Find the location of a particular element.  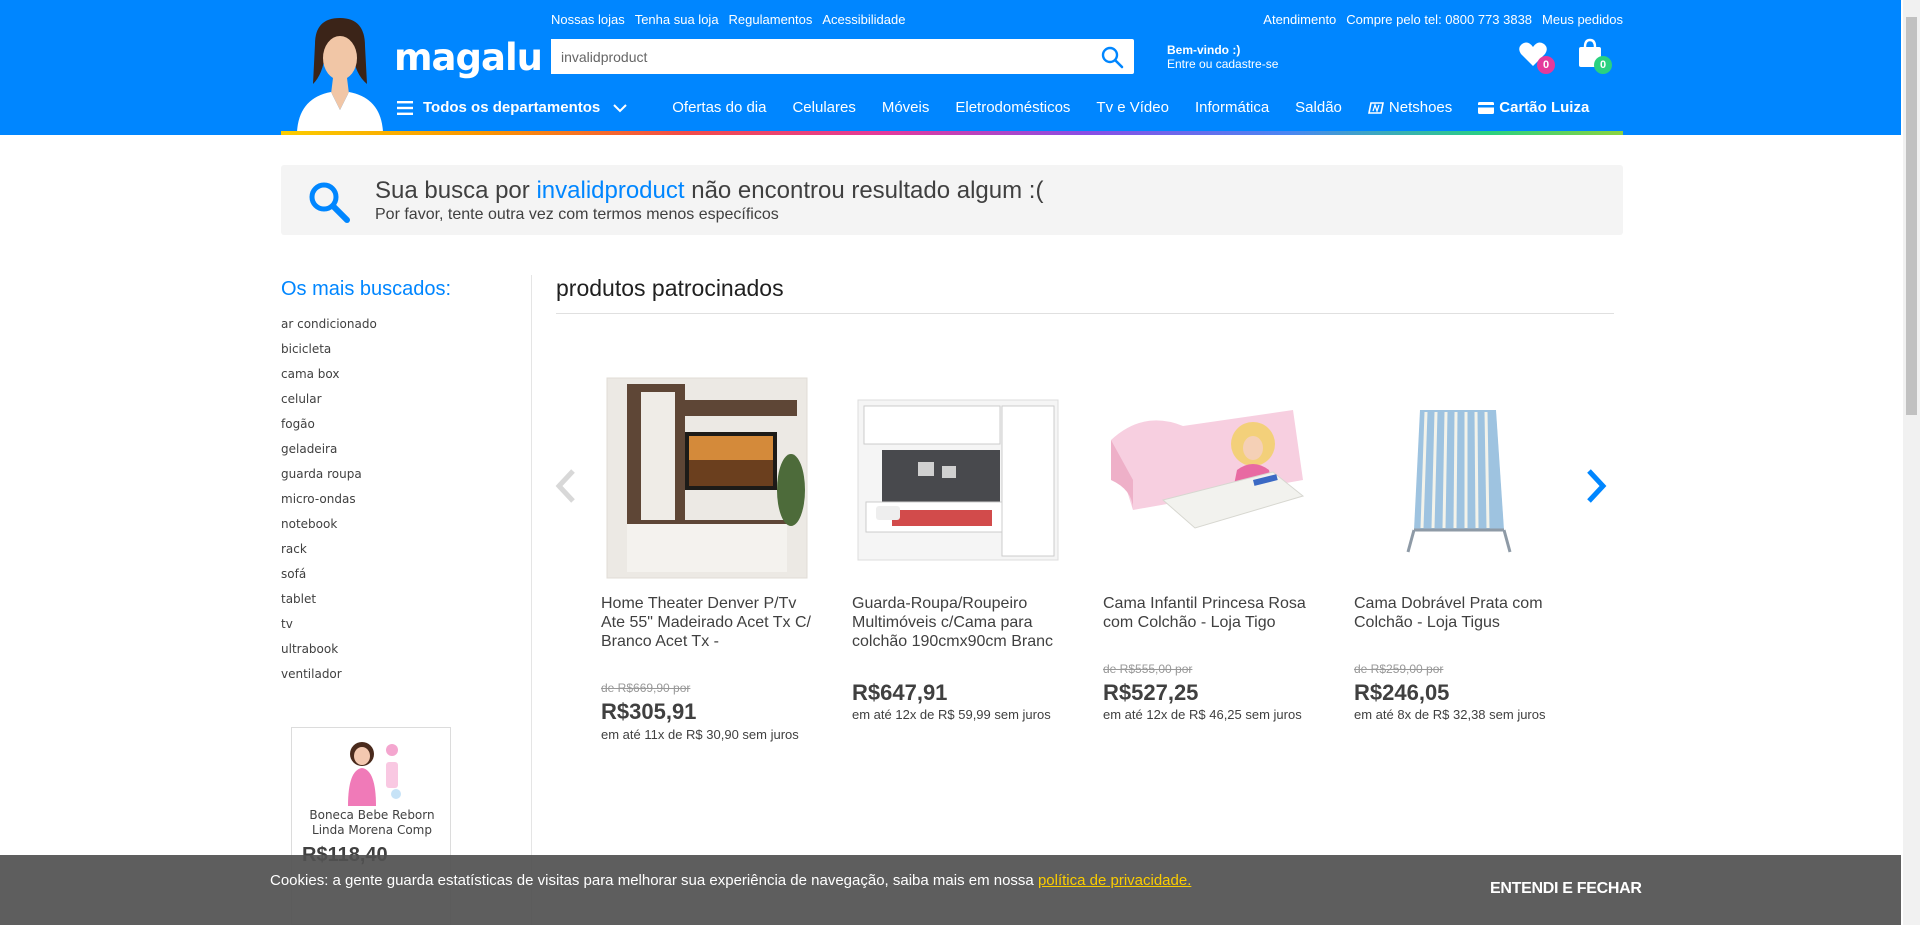

most-searched-item: tablet is located at coordinates (329, 604).